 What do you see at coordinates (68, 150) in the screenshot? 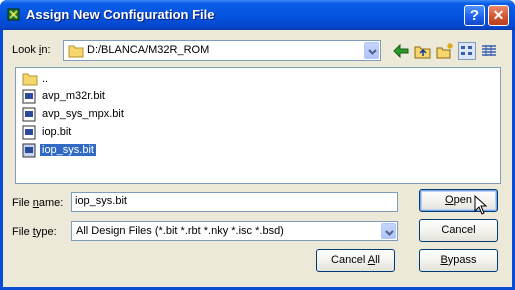
I see `list-item-label: iop_sys.bit` at bounding box center [68, 150].